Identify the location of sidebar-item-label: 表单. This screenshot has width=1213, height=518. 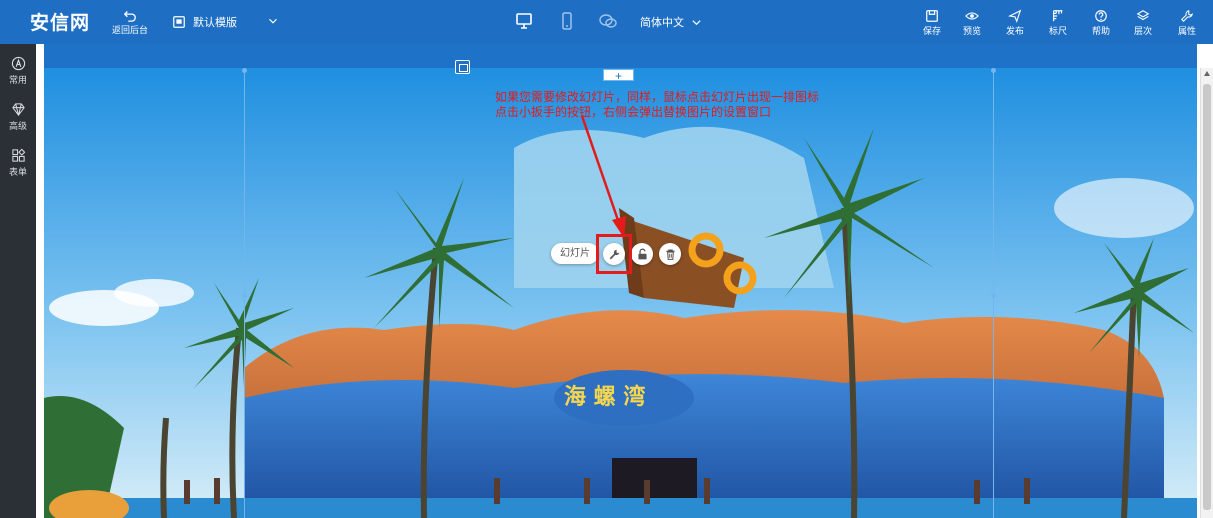
(17, 172).